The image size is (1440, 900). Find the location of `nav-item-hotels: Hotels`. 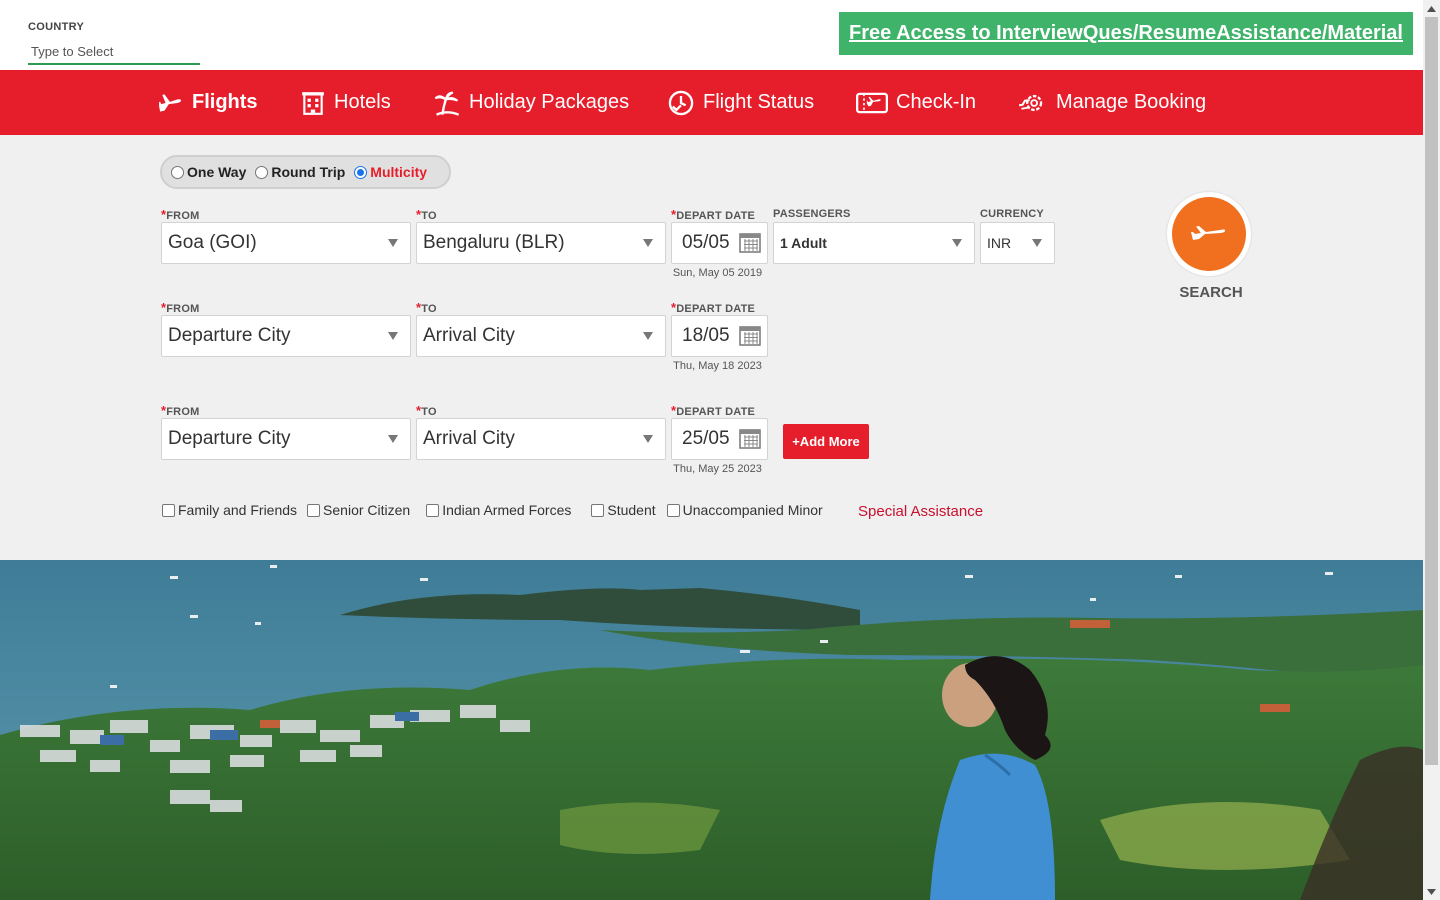

nav-item-hotels: Hotels is located at coordinates (345, 102).